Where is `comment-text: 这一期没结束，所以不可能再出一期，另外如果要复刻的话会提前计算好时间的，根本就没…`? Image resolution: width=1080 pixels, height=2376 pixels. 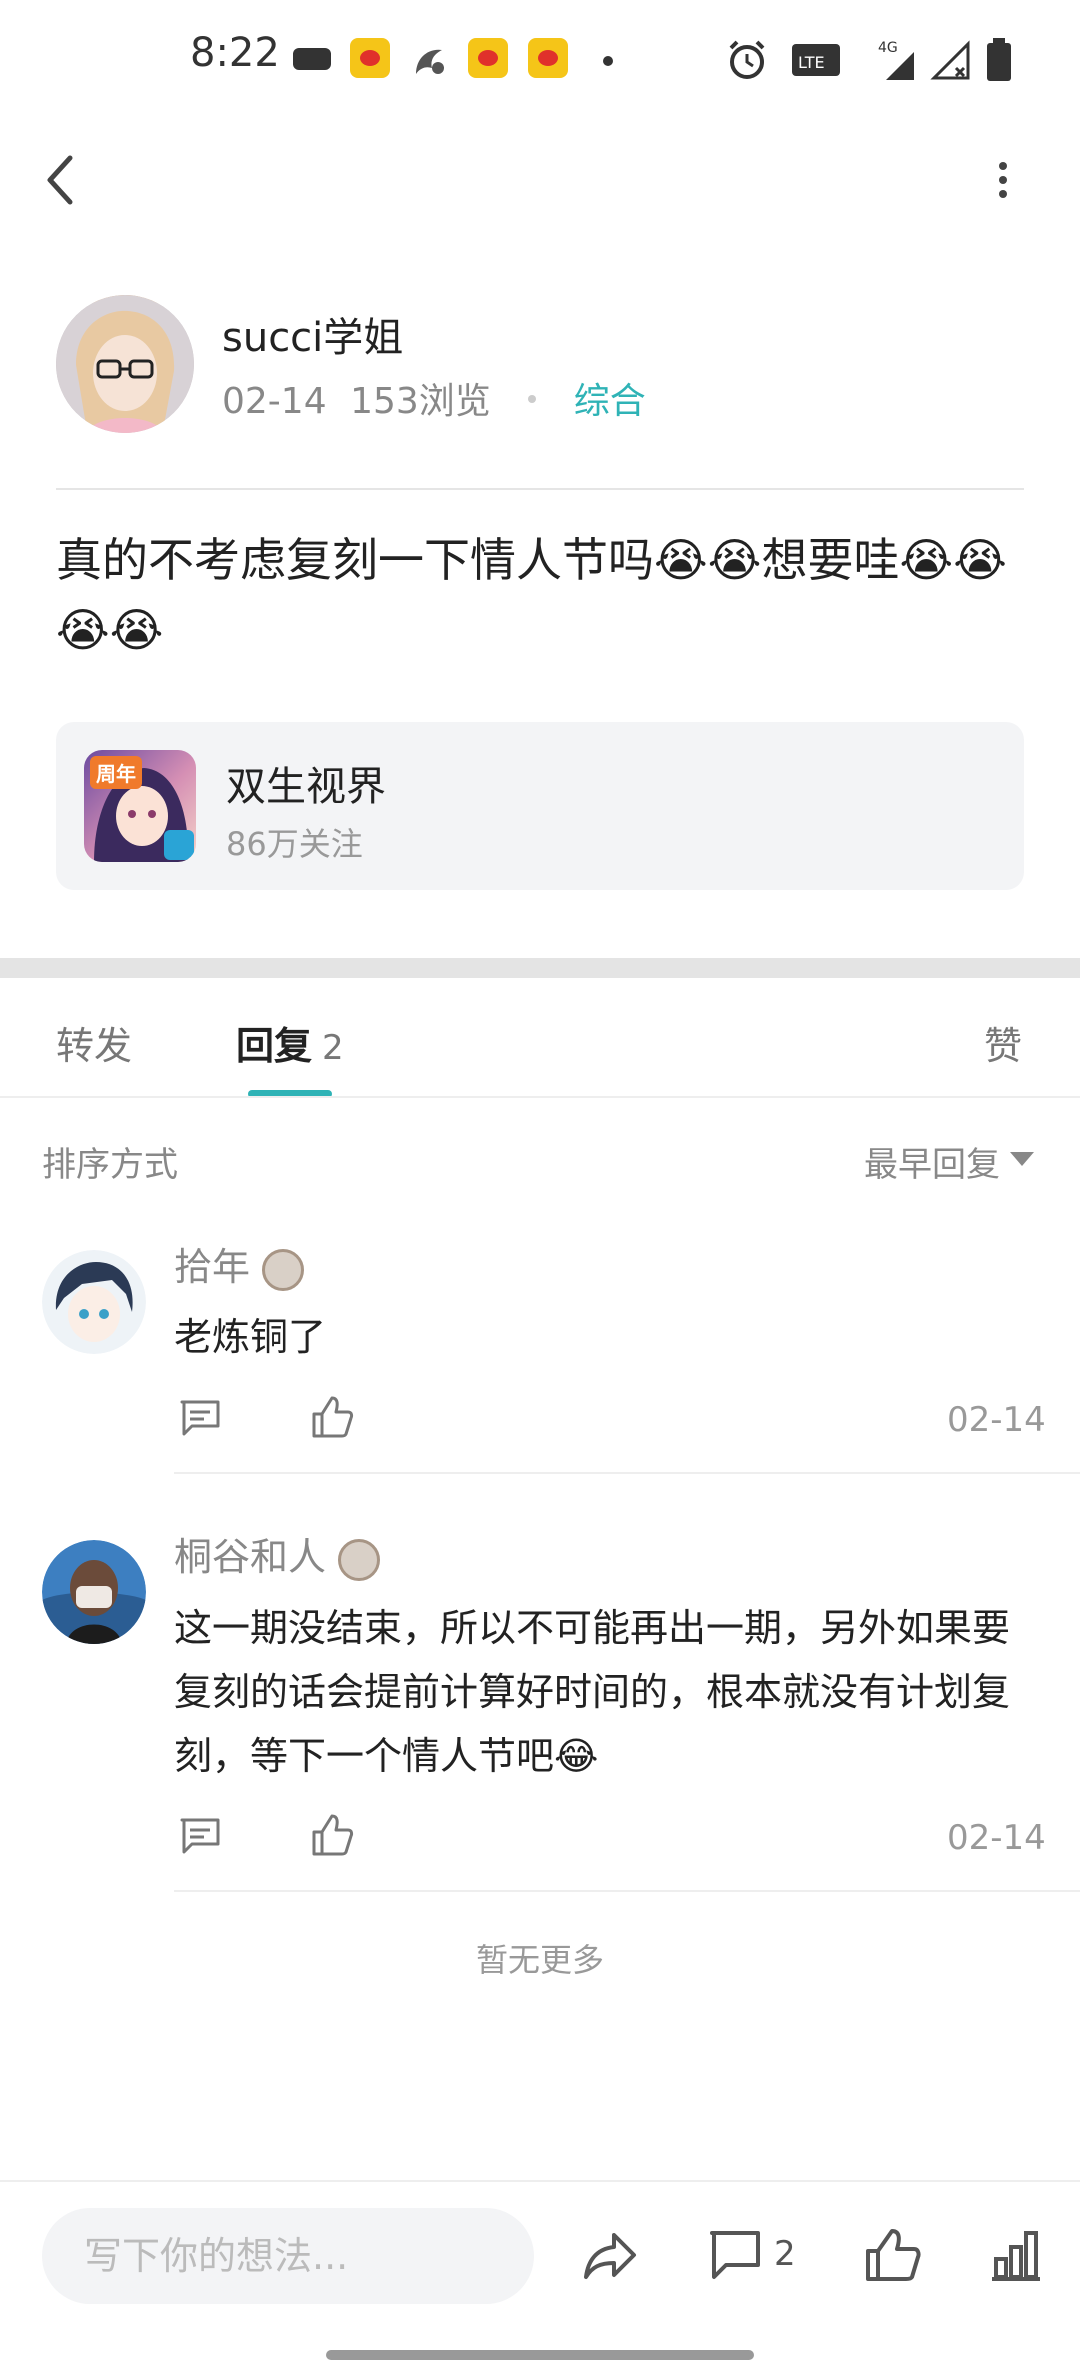 comment-text: 这一期没结束，所以不可能再出一期，另外如果要复刻的话会提前计算好时间的，根本就没… is located at coordinates (592, 1692).